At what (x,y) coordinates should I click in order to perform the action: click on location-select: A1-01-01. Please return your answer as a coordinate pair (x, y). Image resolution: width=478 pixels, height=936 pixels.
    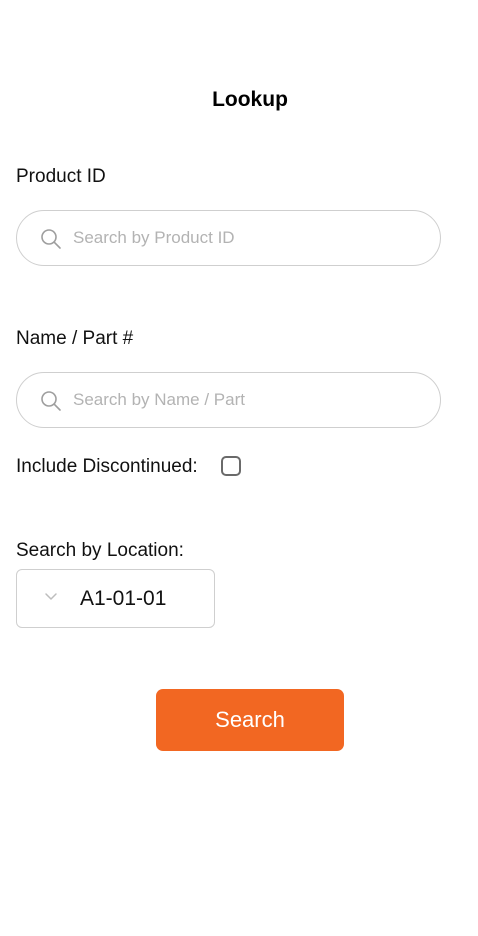
    Looking at the image, I should click on (115, 598).